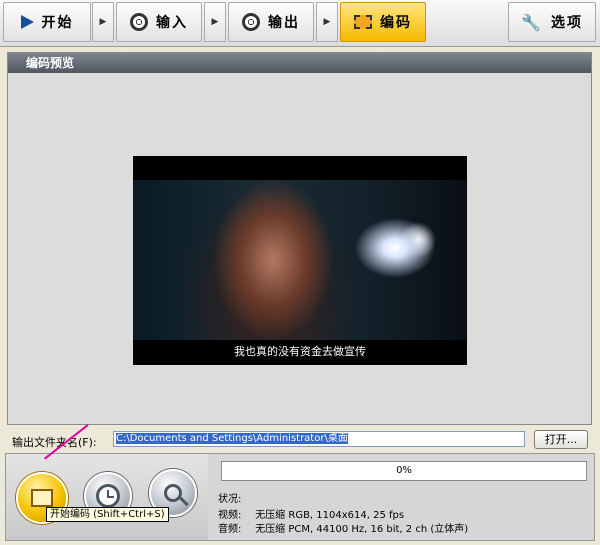  What do you see at coordinates (299, 63) in the screenshot?
I see `panel-title: 编码预览` at bounding box center [299, 63].